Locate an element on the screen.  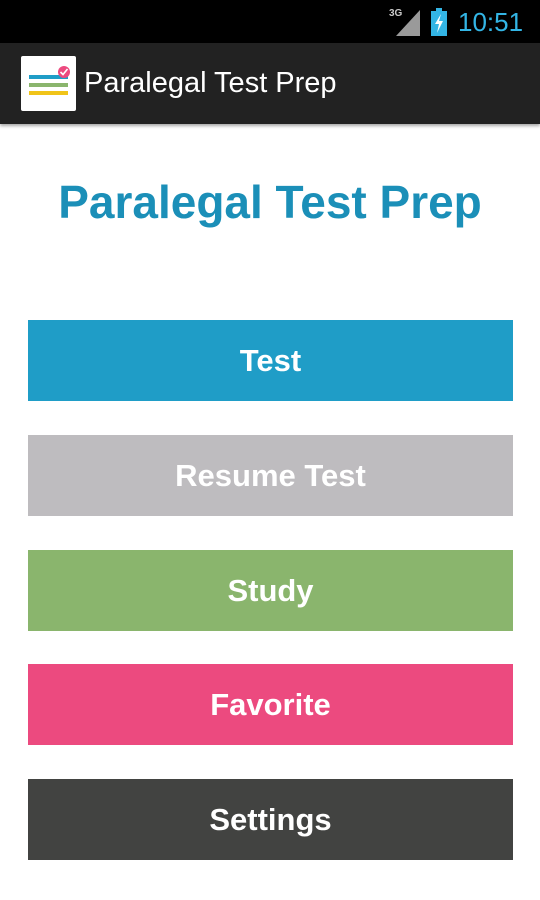
test-button: Test is located at coordinates (270, 360).